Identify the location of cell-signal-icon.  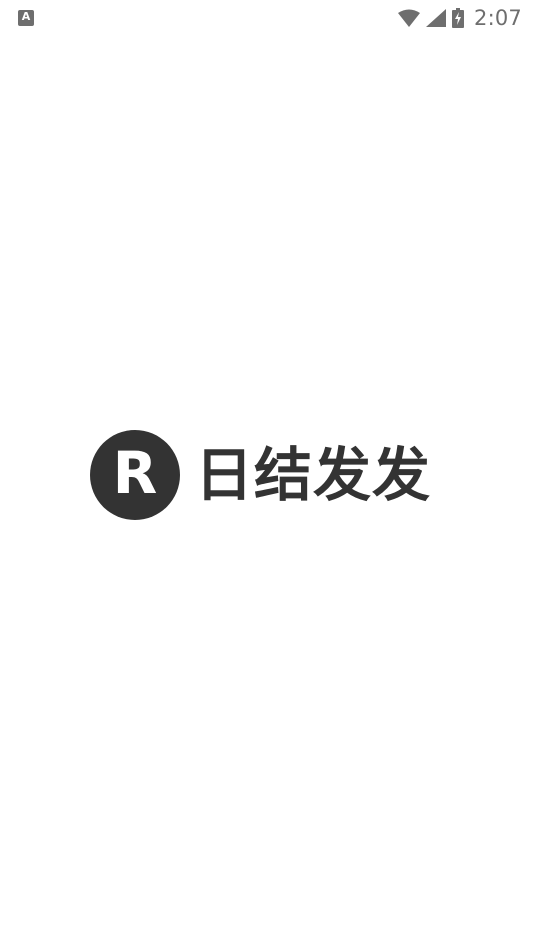
(436, 18).